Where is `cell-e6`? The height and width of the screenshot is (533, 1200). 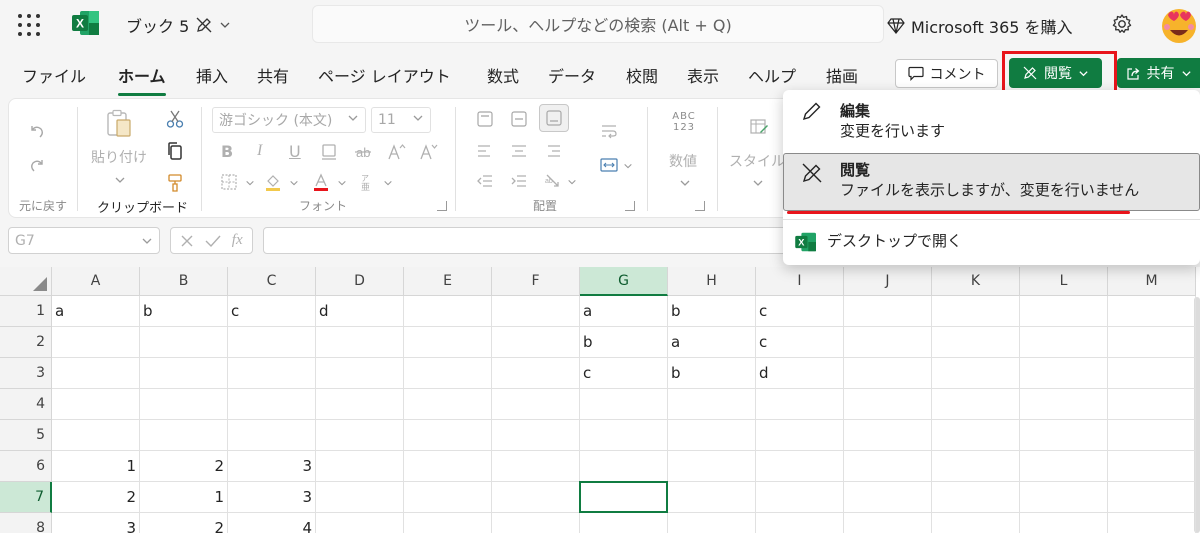 cell-e6 is located at coordinates (448, 466).